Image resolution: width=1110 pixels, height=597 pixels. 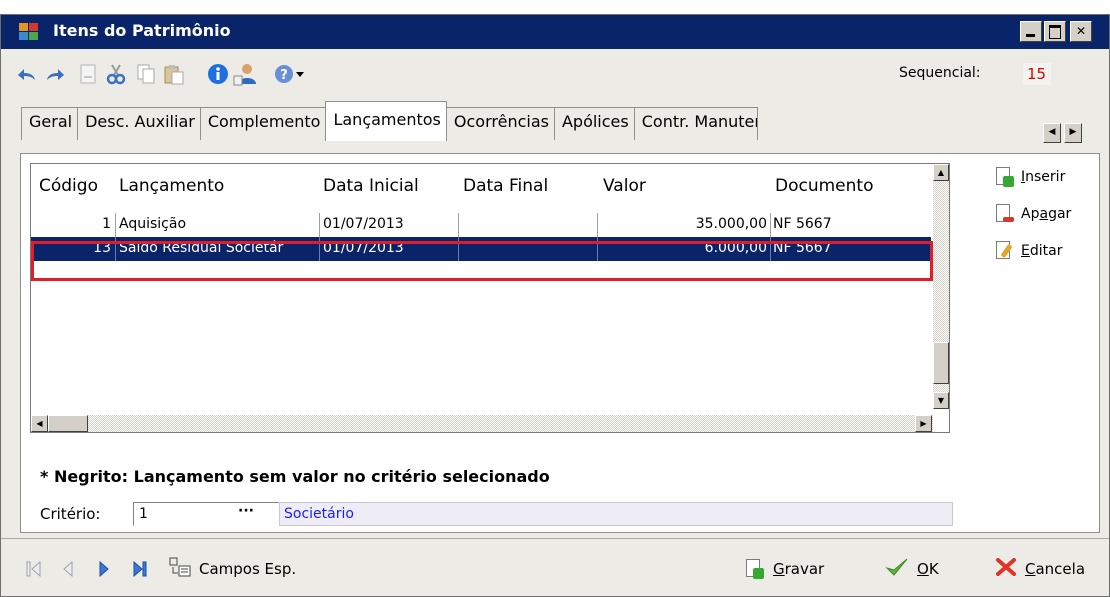 I want to click on next-record-icon, so click(x=104, y=569).